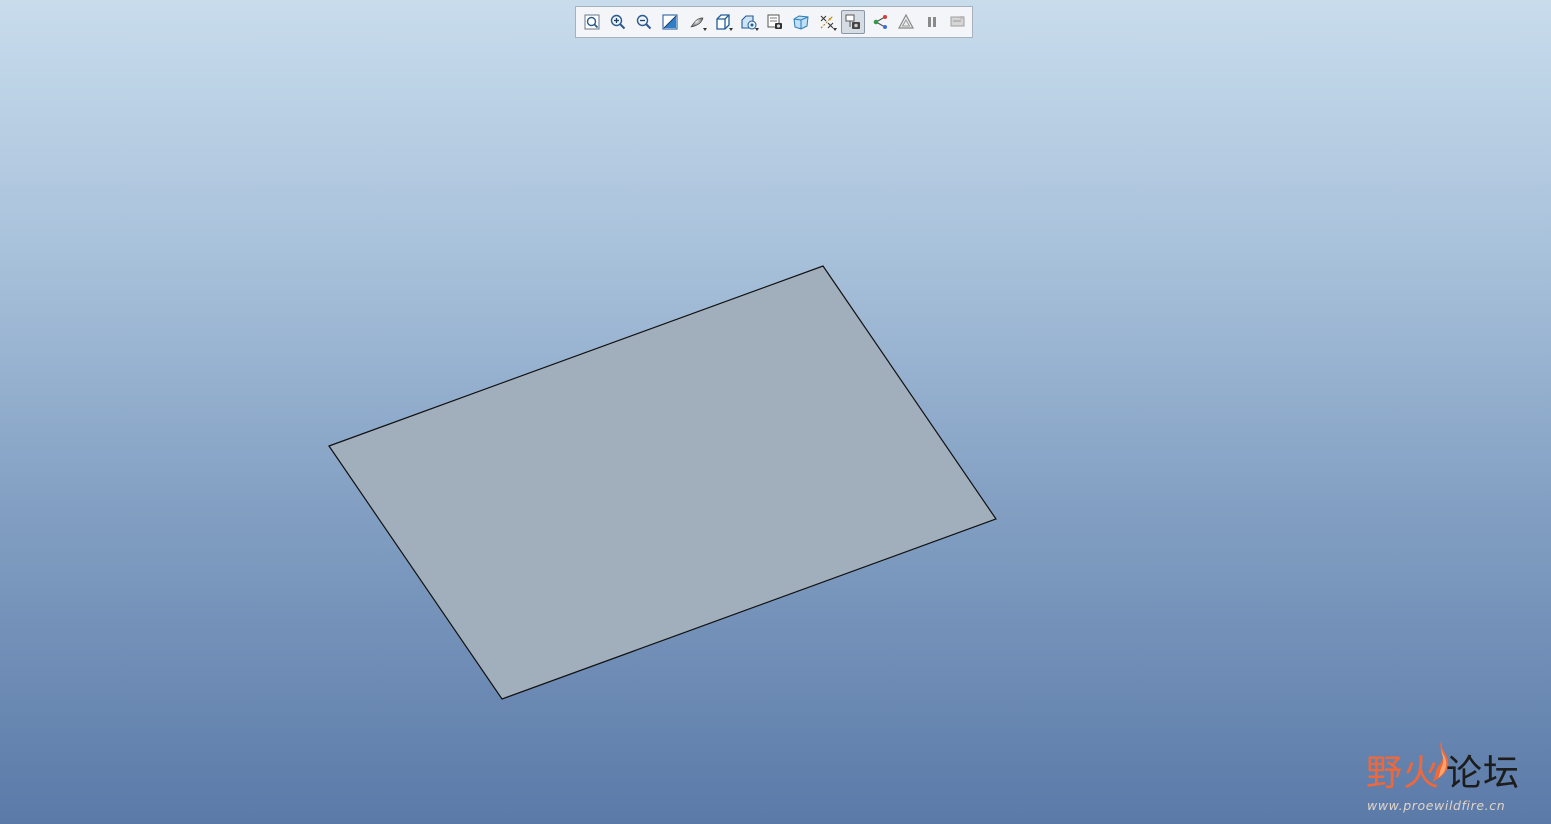 The width and height of the screenshot is (1551, 824). Describe the element at coordinates (1443, 774) in the screenshot. I see `watermark-logo: 野火 论坛` at that location.